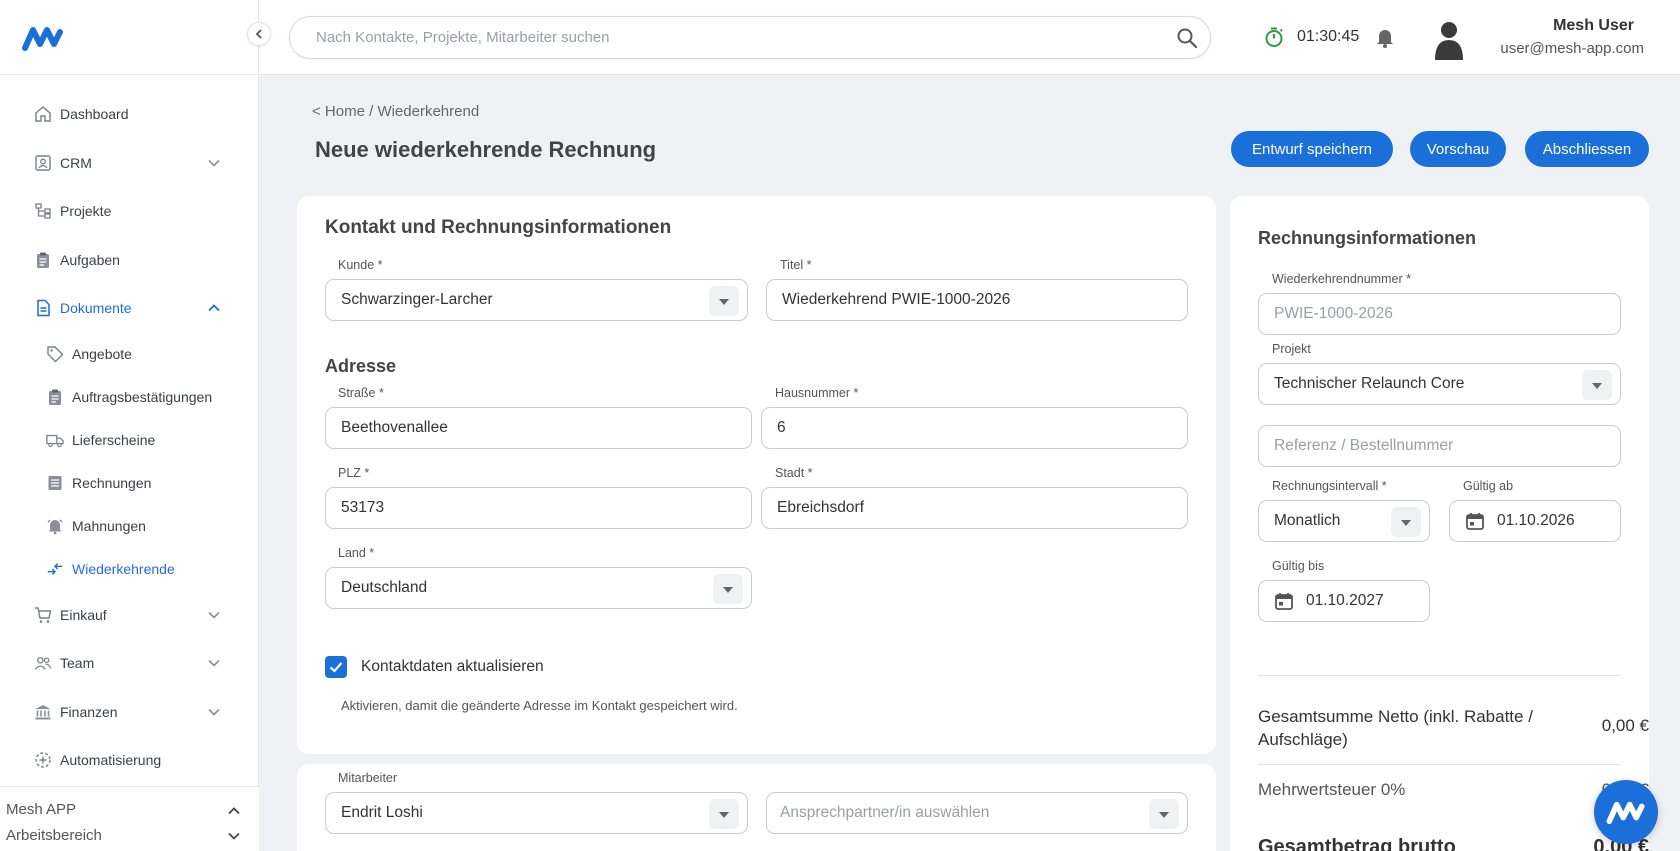 The height and width of the screenshot is (851, 1680). What do you see at coordinates (538, 588) in the screenshot?
I see `country-select: Deutschland` at bounding box center [538, 588].